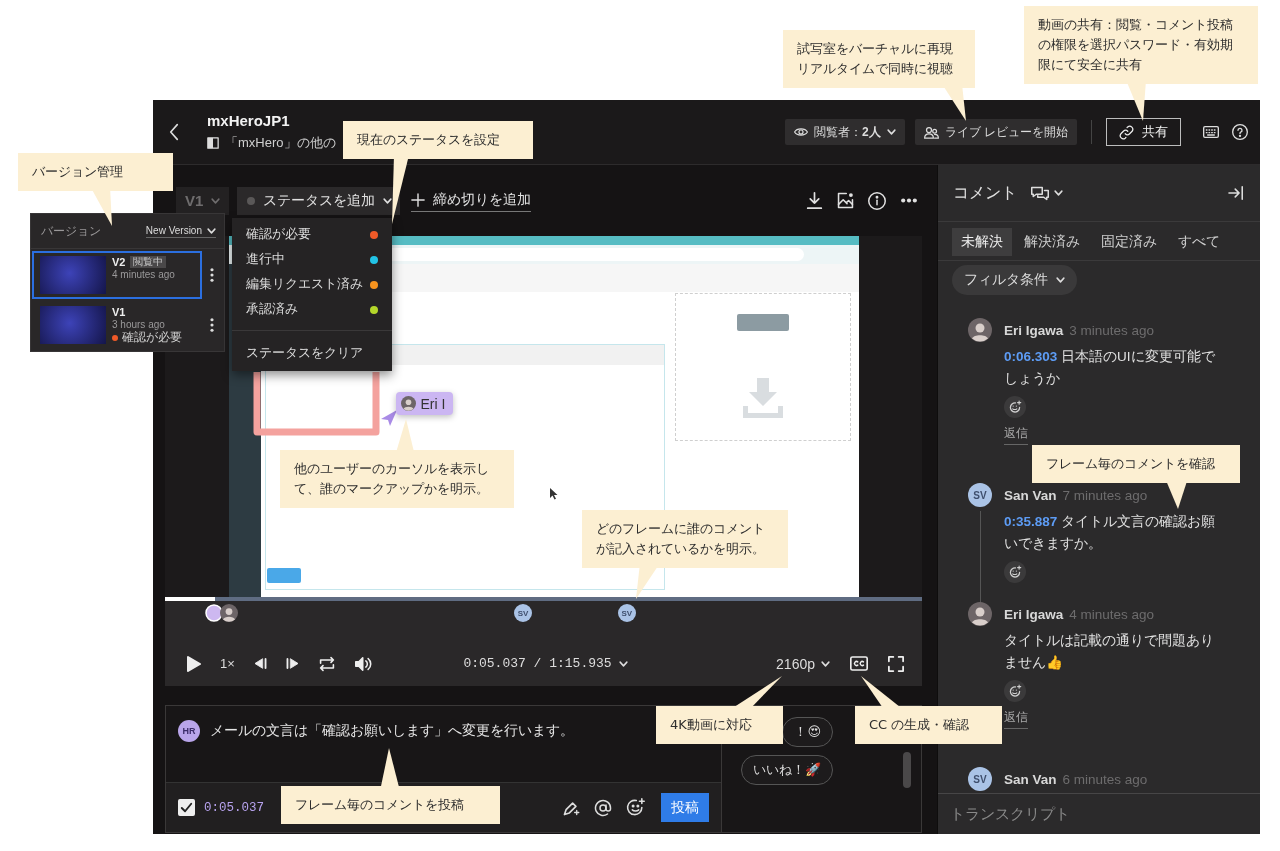 The width and height of the screenshot is (1280, 851). I want to click on transcript-section: トランスクリプト, so click(1010, 814).